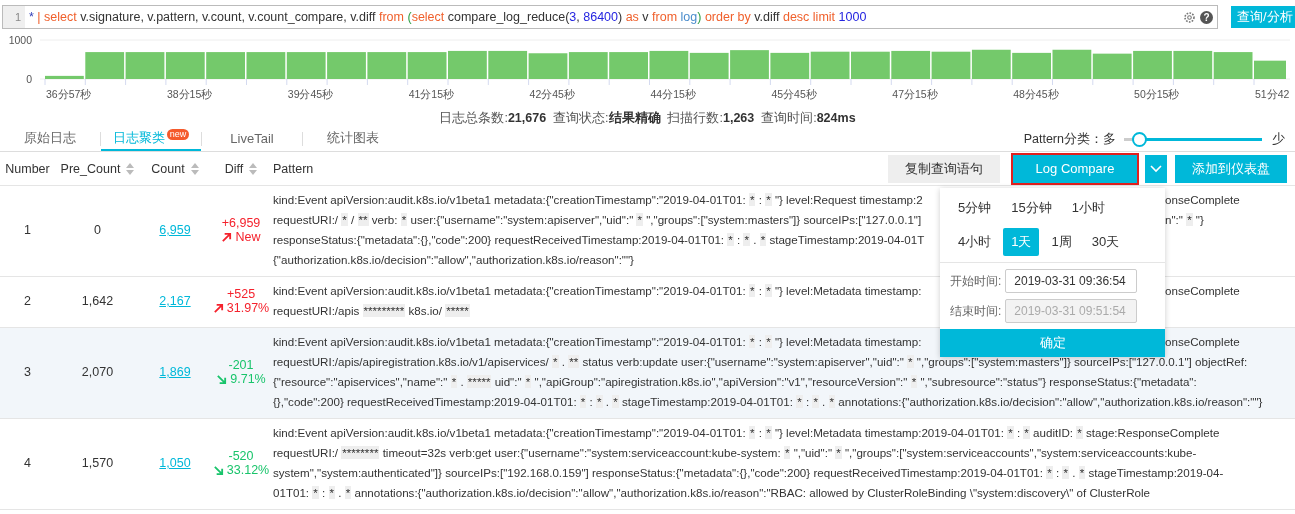 The height and width of the screenshot is (514, 1295). Describe the element at coordinates (97, 463) in the screenshot. I see `table-cell-text: 1,570` at that location.